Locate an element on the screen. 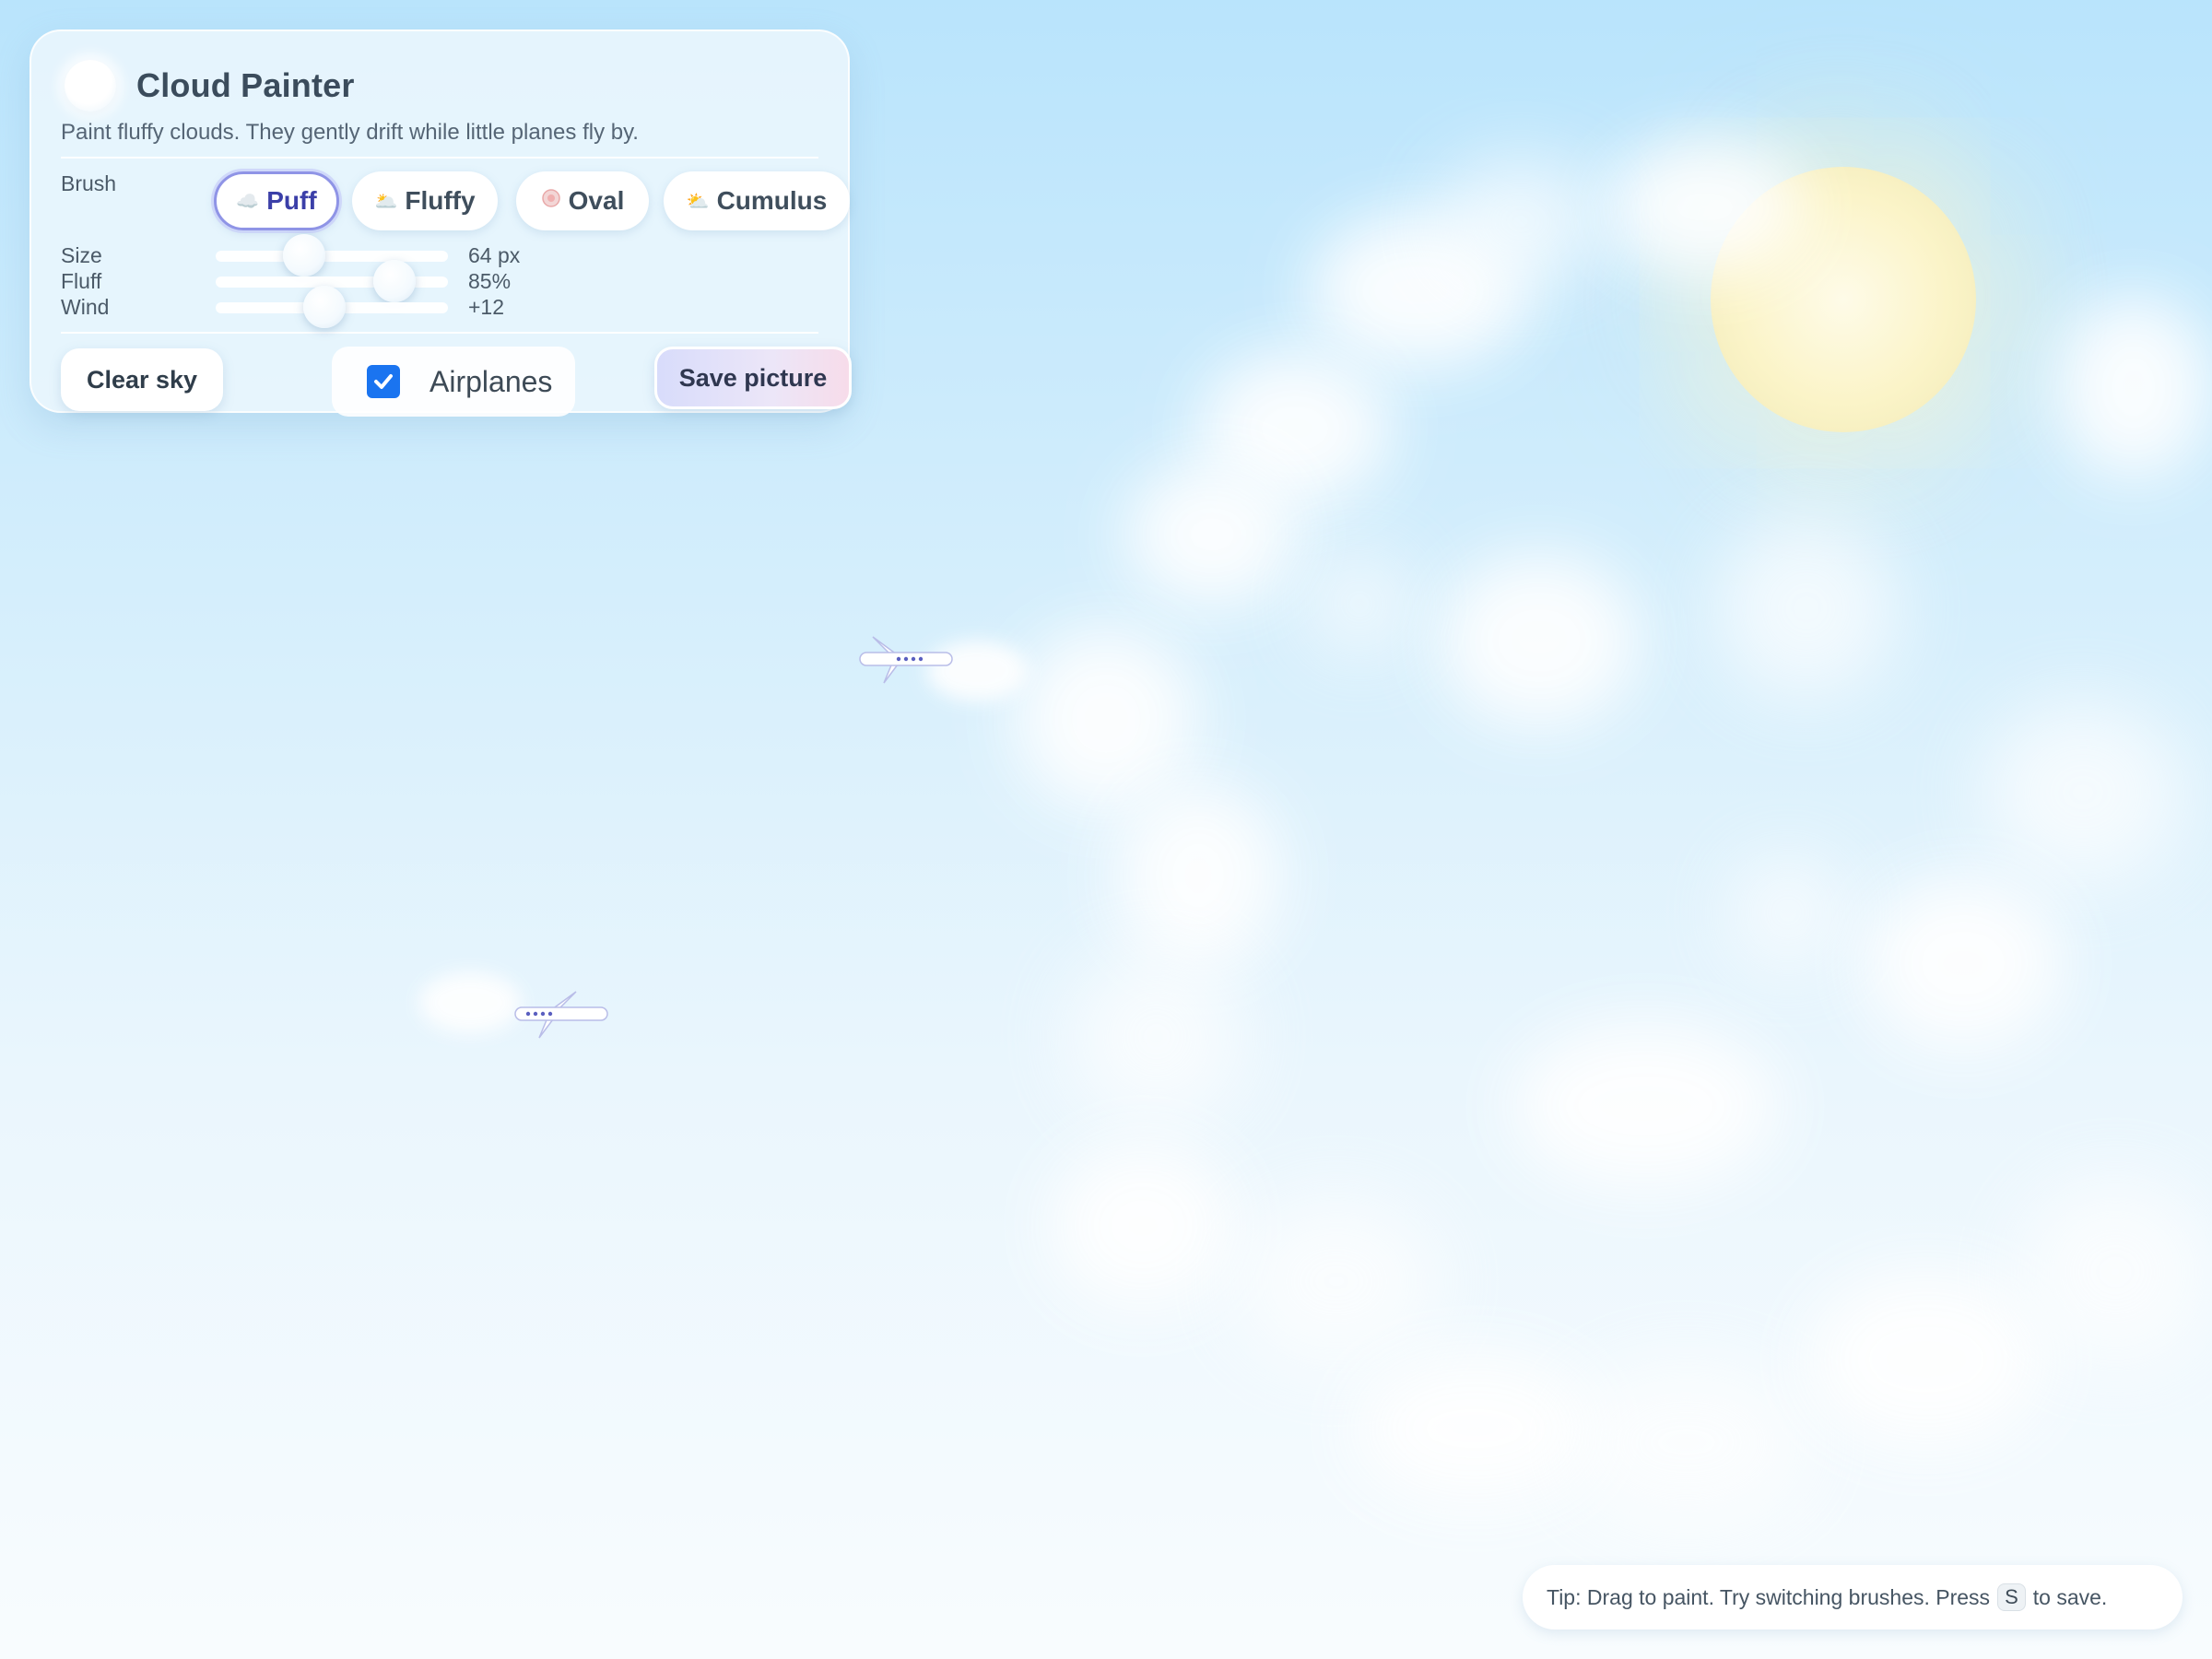 This screenshot has width=2212, height=1659. brush-option-puff: ☁️ Puff is located at coordinates (276, 200).